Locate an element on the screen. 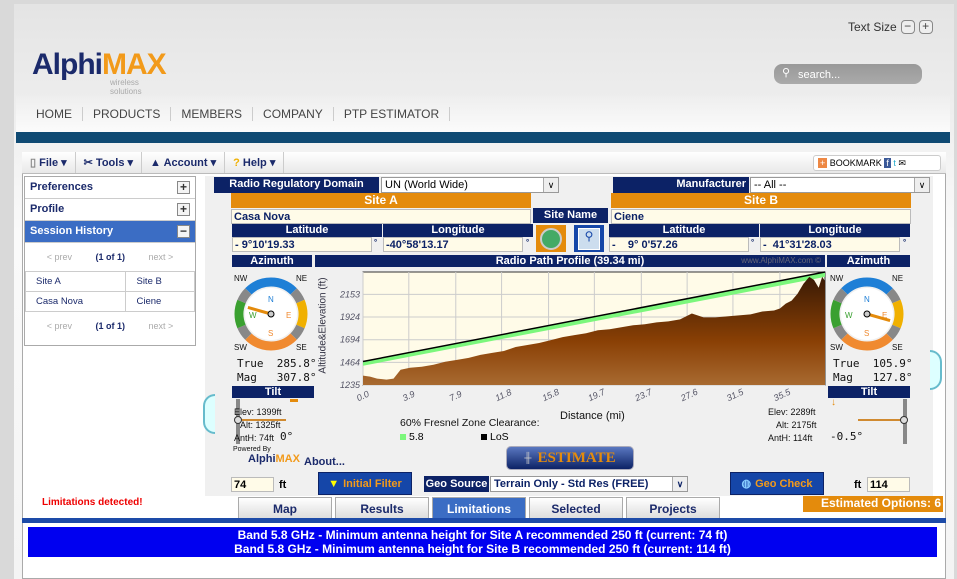 The image size is (957, 579). legend-label: 5.8 is located at coordinates (416, 437).